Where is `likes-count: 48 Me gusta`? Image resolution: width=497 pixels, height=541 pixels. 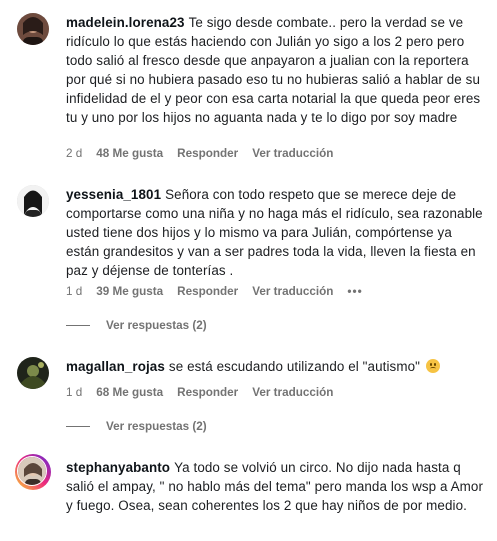 likes-count: 48 Me gusta is located at coordinates (129, 153).